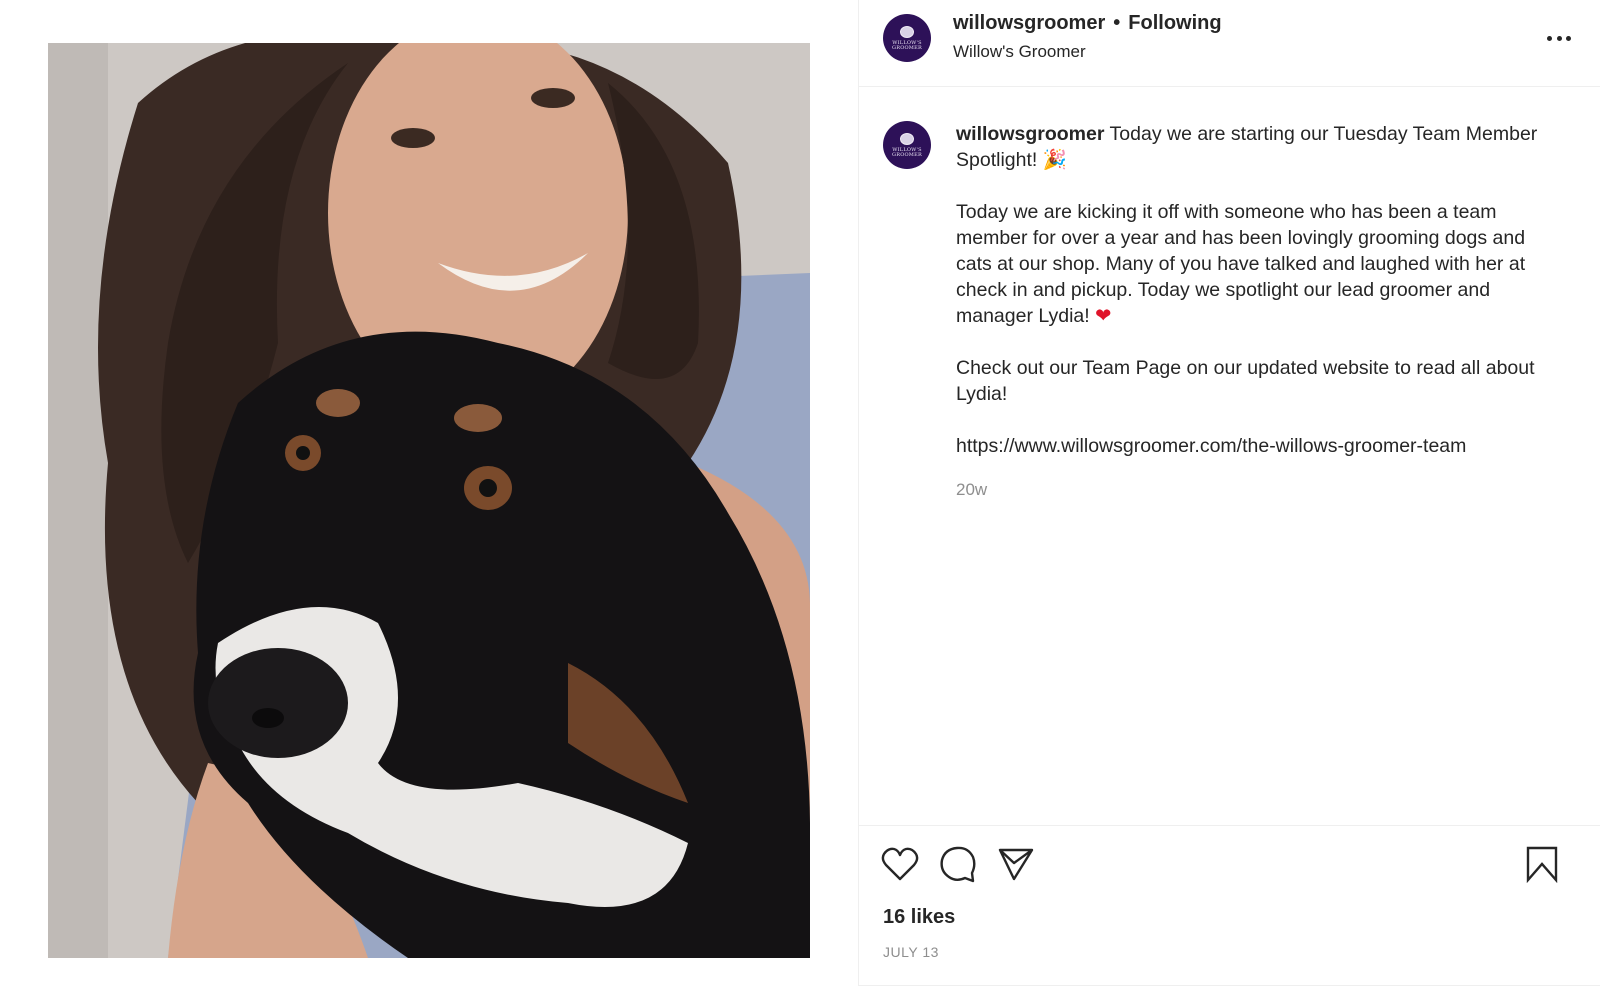 This screenshot has height=1008, width=1600. I want to click on author-line: willowsgroomer • Following, so click(1087, 23).